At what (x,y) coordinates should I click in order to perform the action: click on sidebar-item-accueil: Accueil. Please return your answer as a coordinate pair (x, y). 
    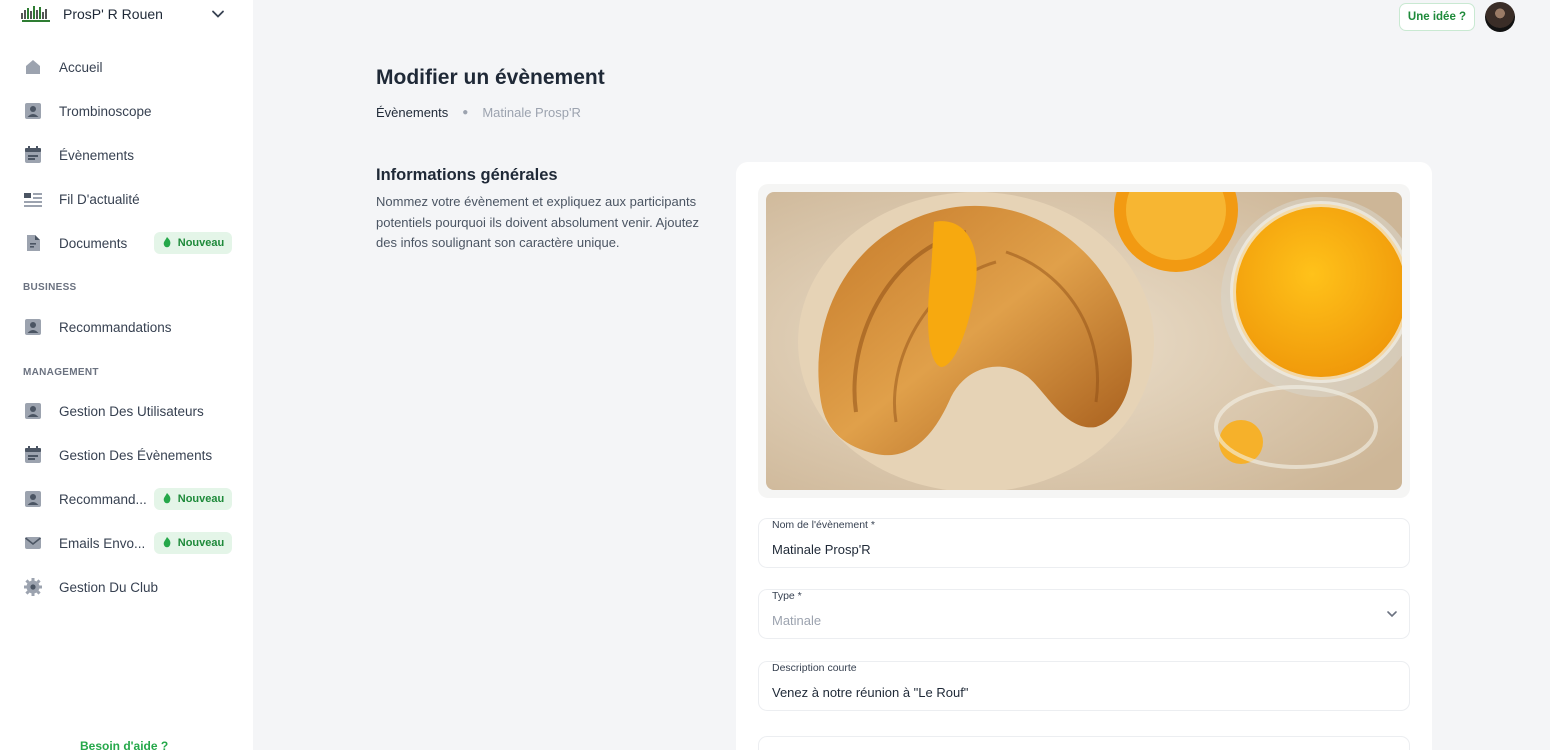
    Looking at the image, I should click on (127, 67).